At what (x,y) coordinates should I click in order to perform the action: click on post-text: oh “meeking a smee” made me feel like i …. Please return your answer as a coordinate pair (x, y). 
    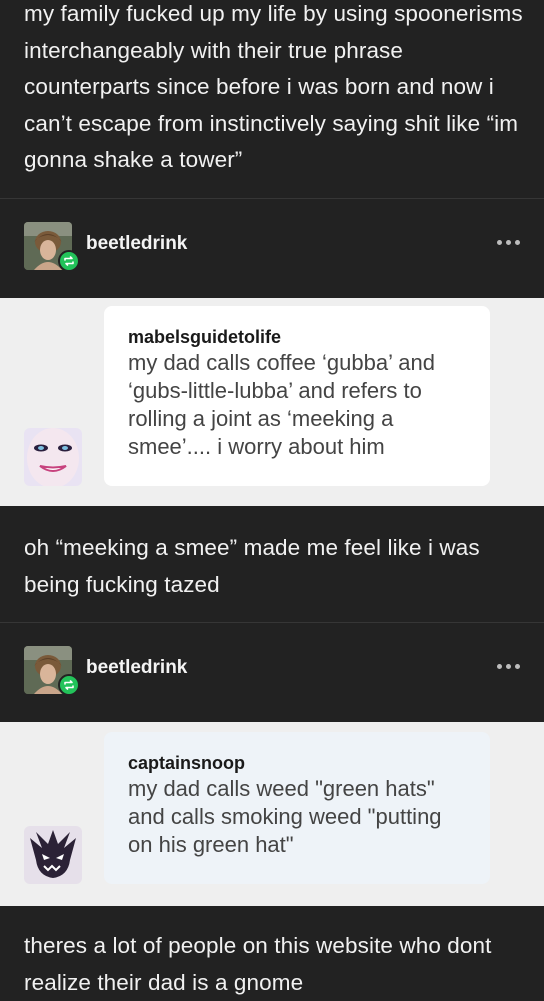
    Looking at the image, I should click on (252, 566).